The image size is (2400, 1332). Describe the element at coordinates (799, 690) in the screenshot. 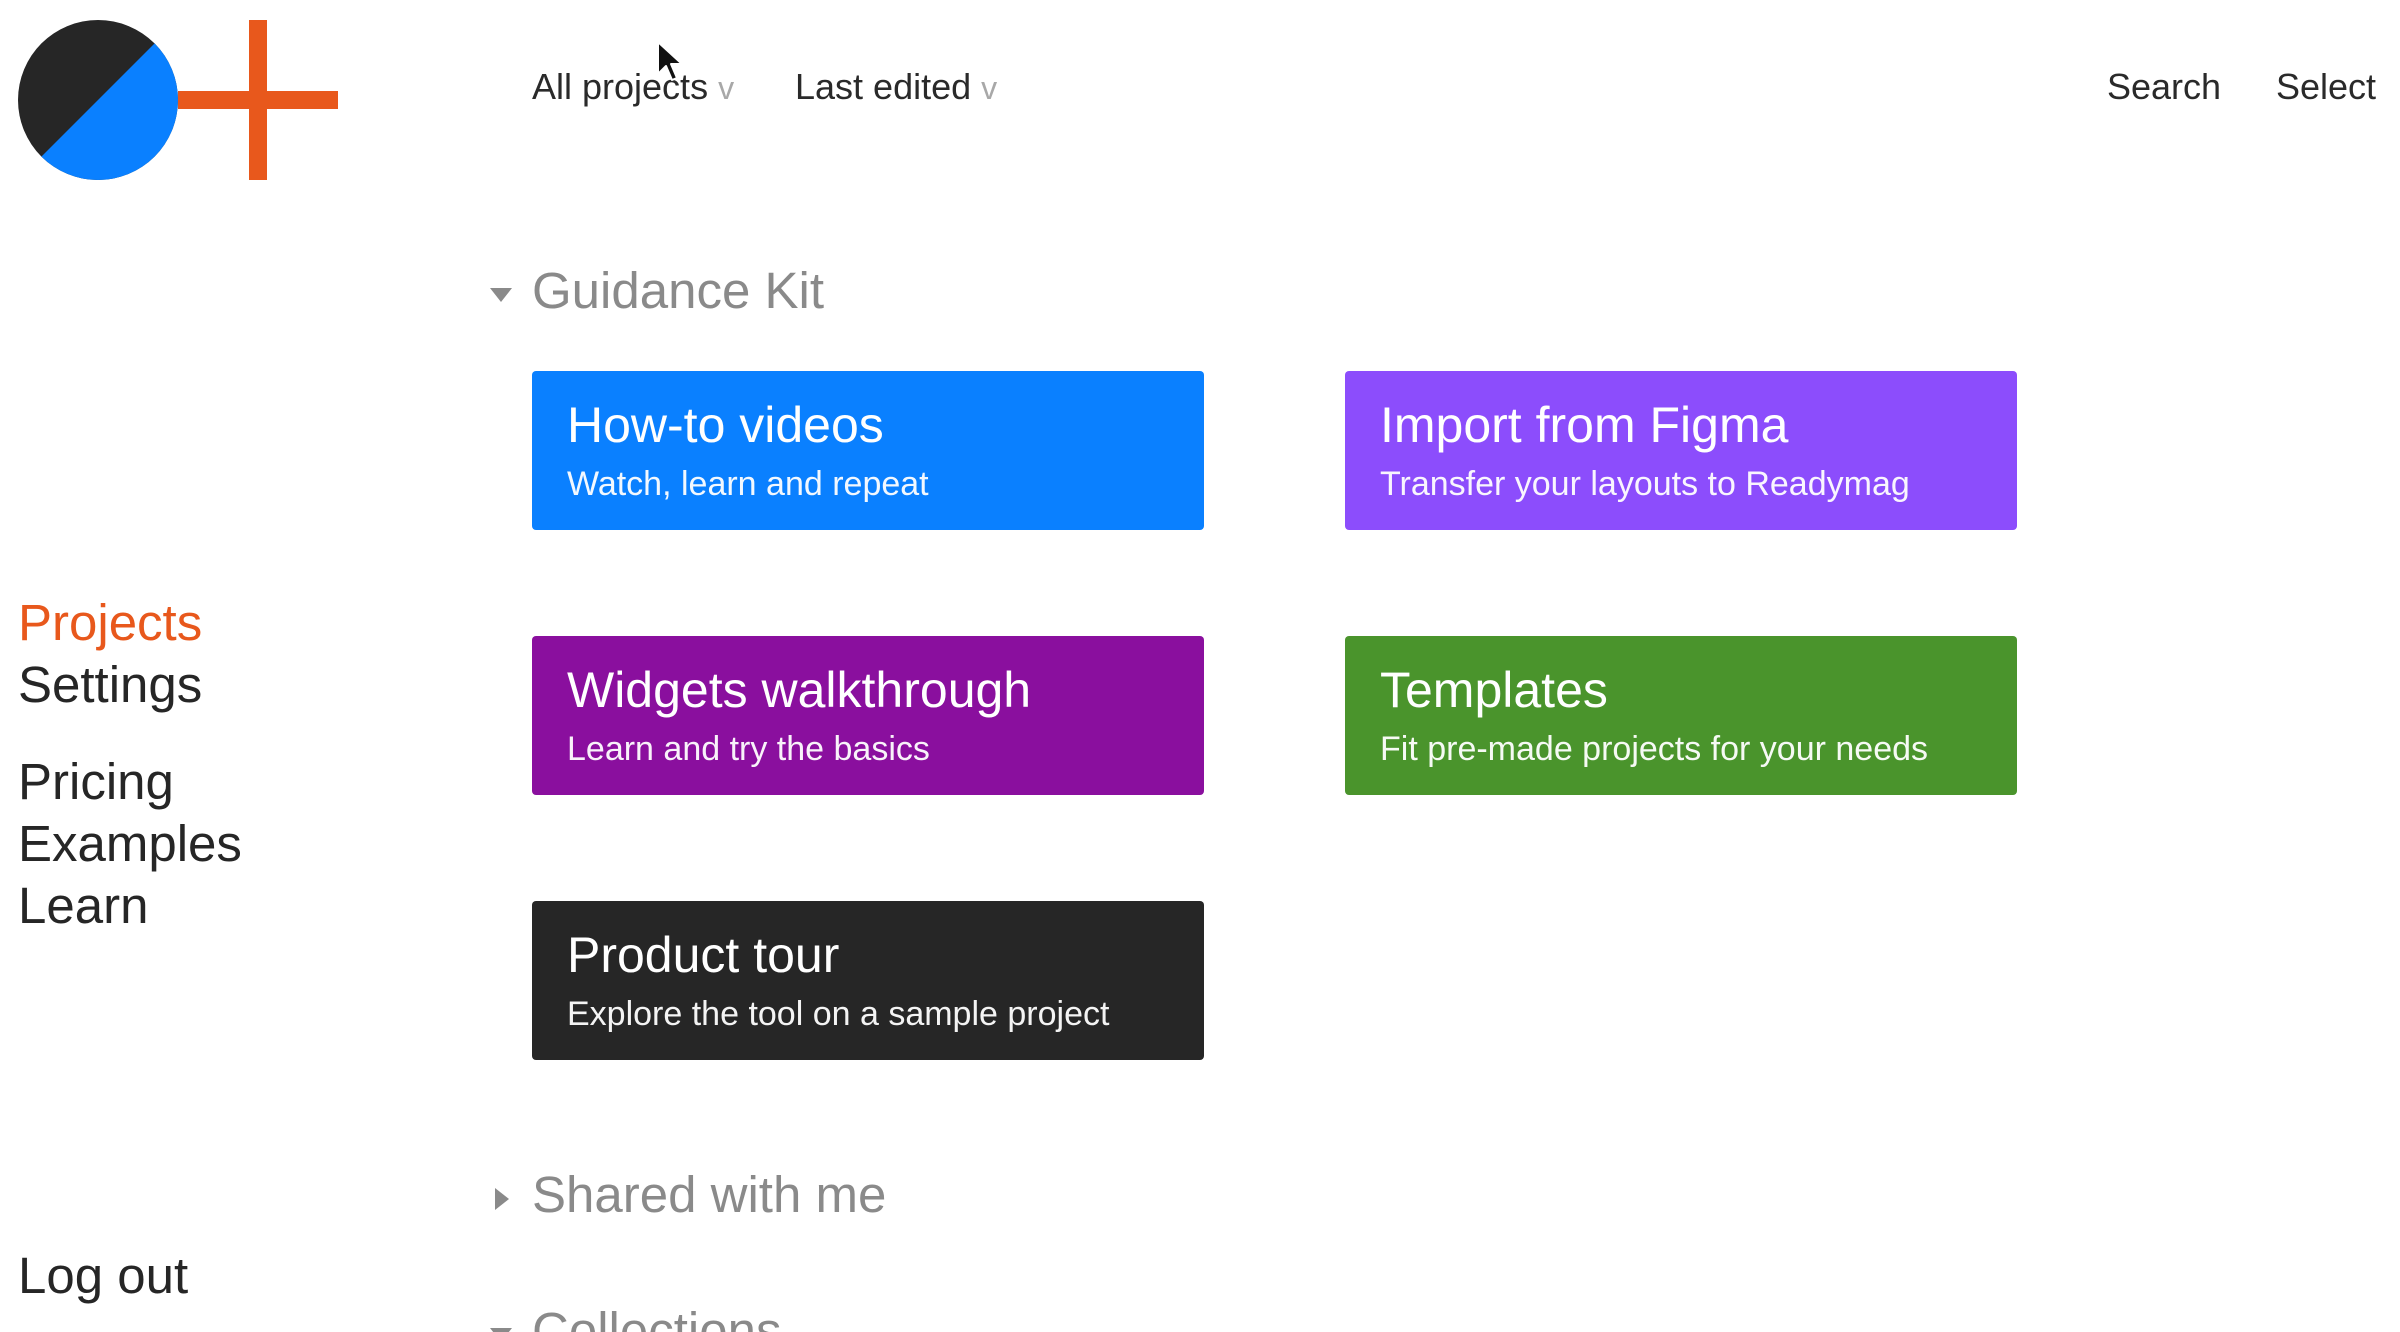

I see `card-title: Widgets walkthrough` at that location.